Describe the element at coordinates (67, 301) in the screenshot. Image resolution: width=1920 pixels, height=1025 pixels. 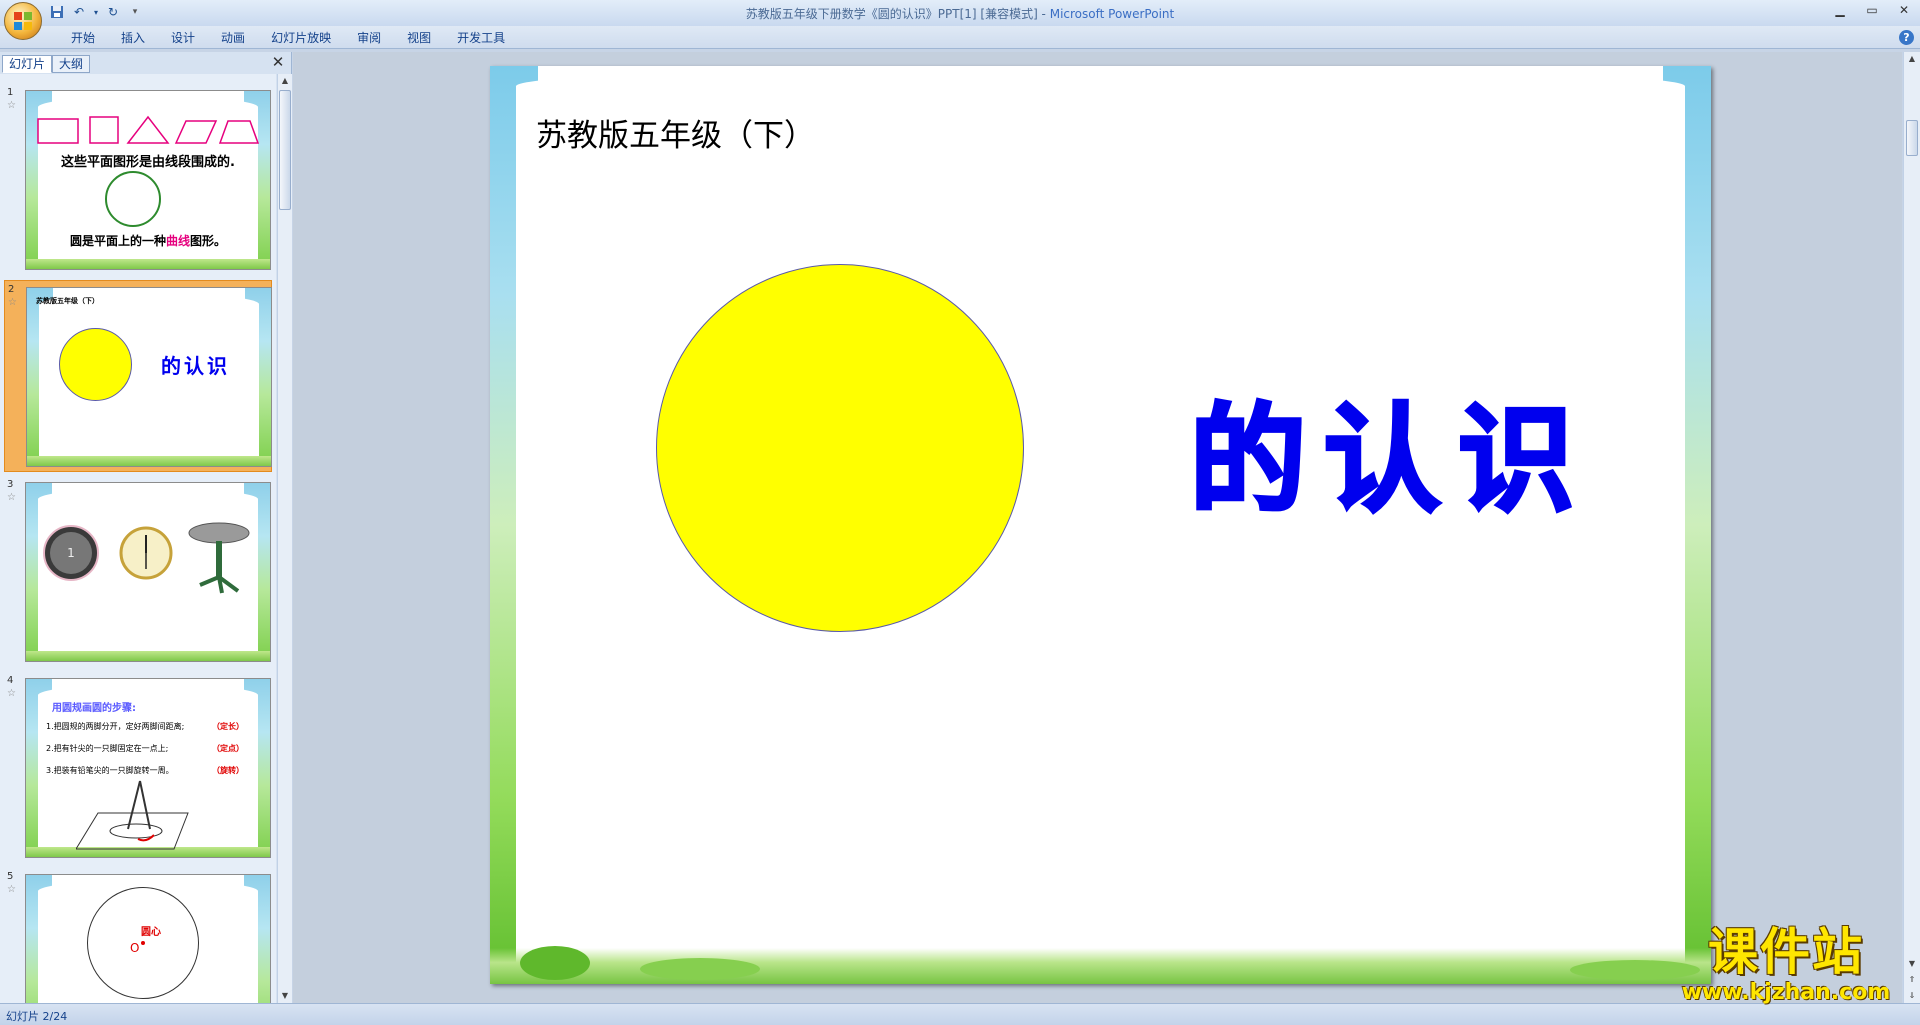
I see `thumbnail-text: 苏教版五年级（下）` at that location.